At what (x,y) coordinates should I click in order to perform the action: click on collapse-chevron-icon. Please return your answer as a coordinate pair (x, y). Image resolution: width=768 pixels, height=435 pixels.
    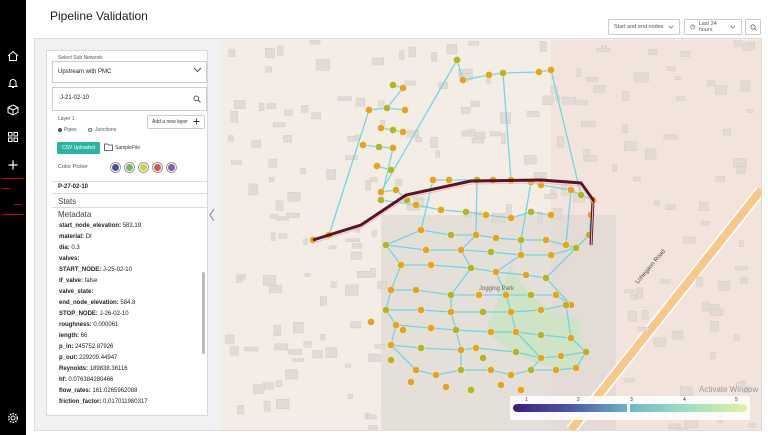
    Looking at the image, I should click on (212, 215).